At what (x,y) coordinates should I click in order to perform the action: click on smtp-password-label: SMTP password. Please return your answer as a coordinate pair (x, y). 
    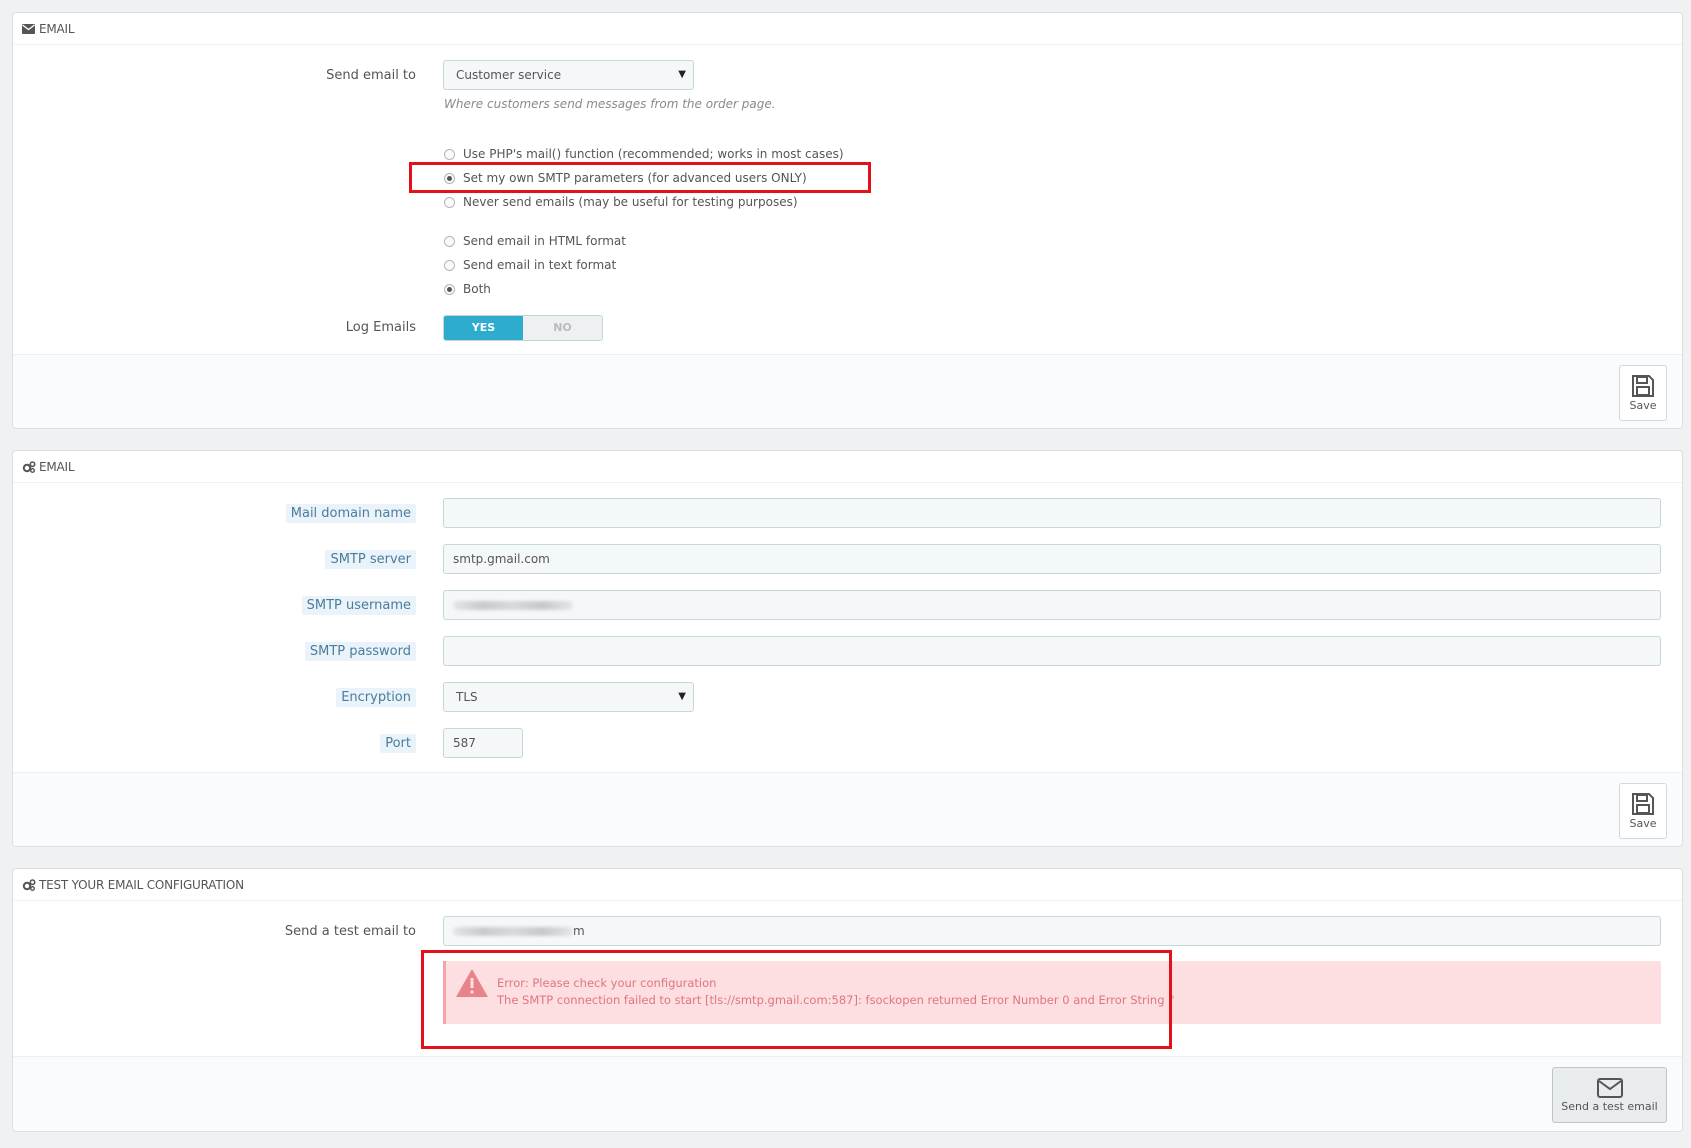
    Looking at the image, I should click on (360, 651).